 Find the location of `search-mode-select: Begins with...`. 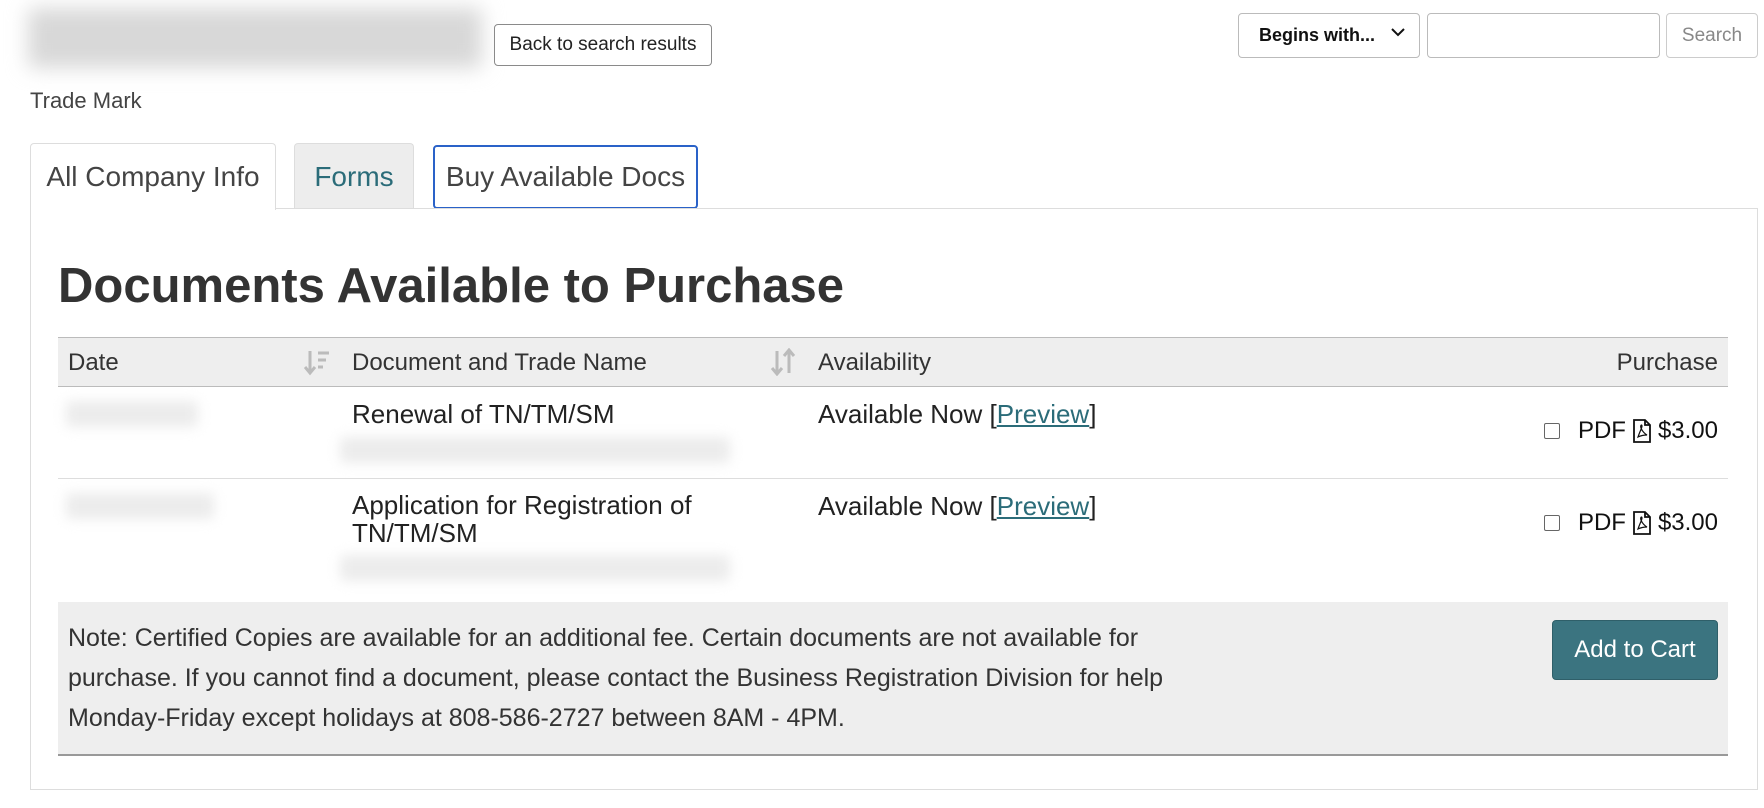

search-mode-select: Begins with... is located at coordinates (1329, 35).